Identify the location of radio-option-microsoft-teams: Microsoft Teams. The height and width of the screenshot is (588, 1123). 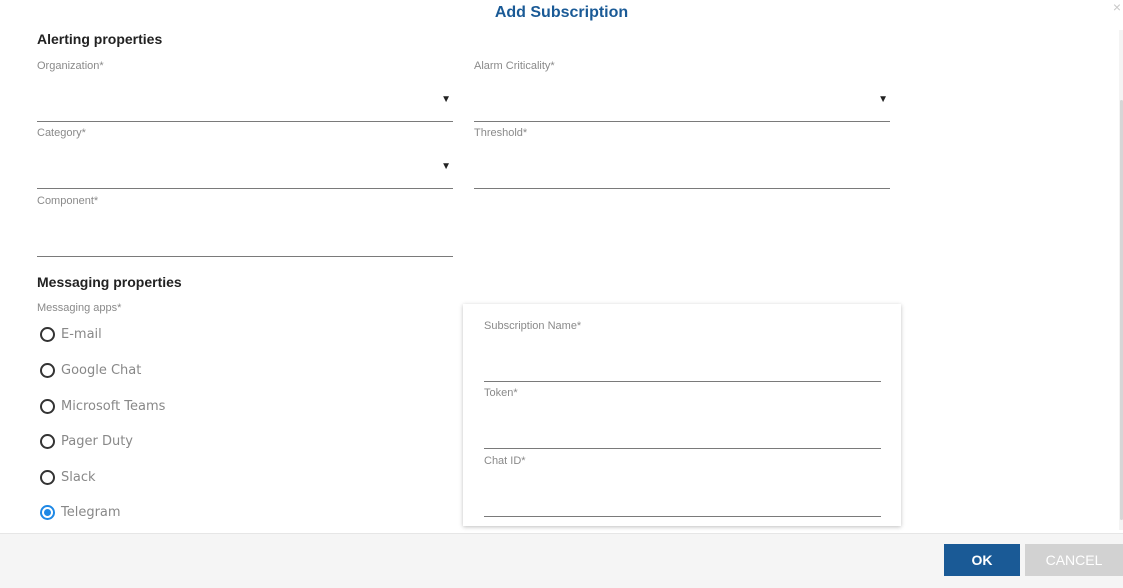
(102, 406).